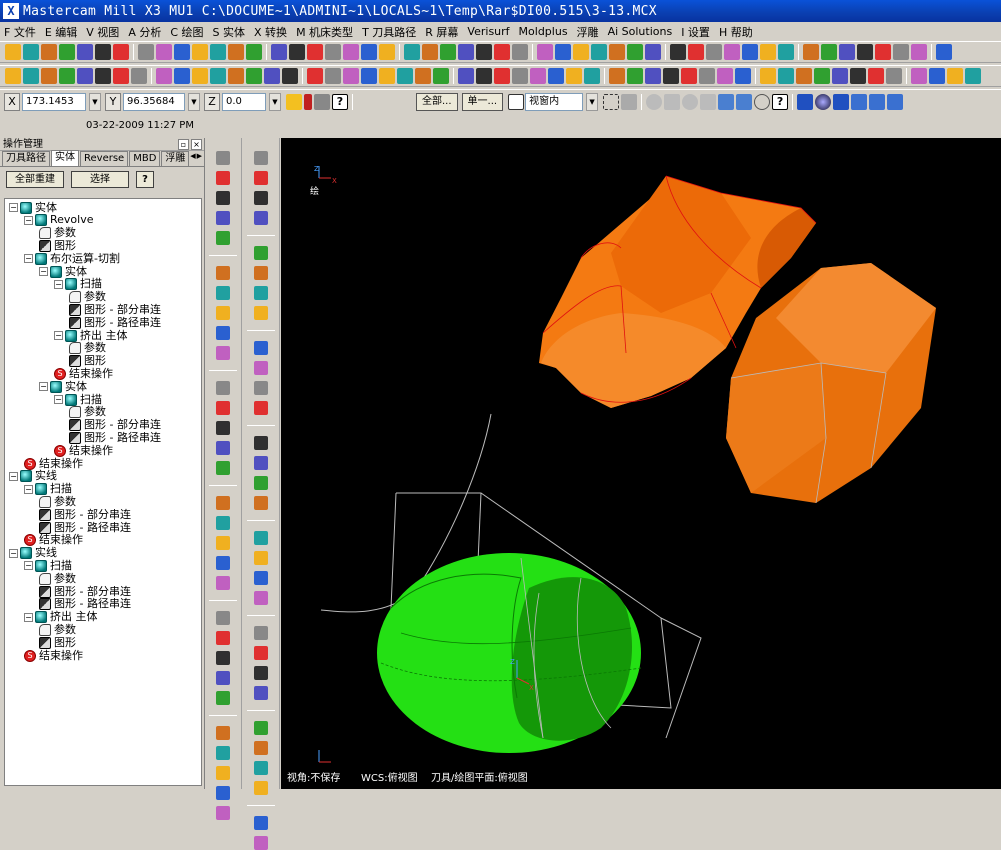  What do you see at coordinates (708, 102) in the screenshot?
I see `select-edge-icon` at bounding box center [708, 102].